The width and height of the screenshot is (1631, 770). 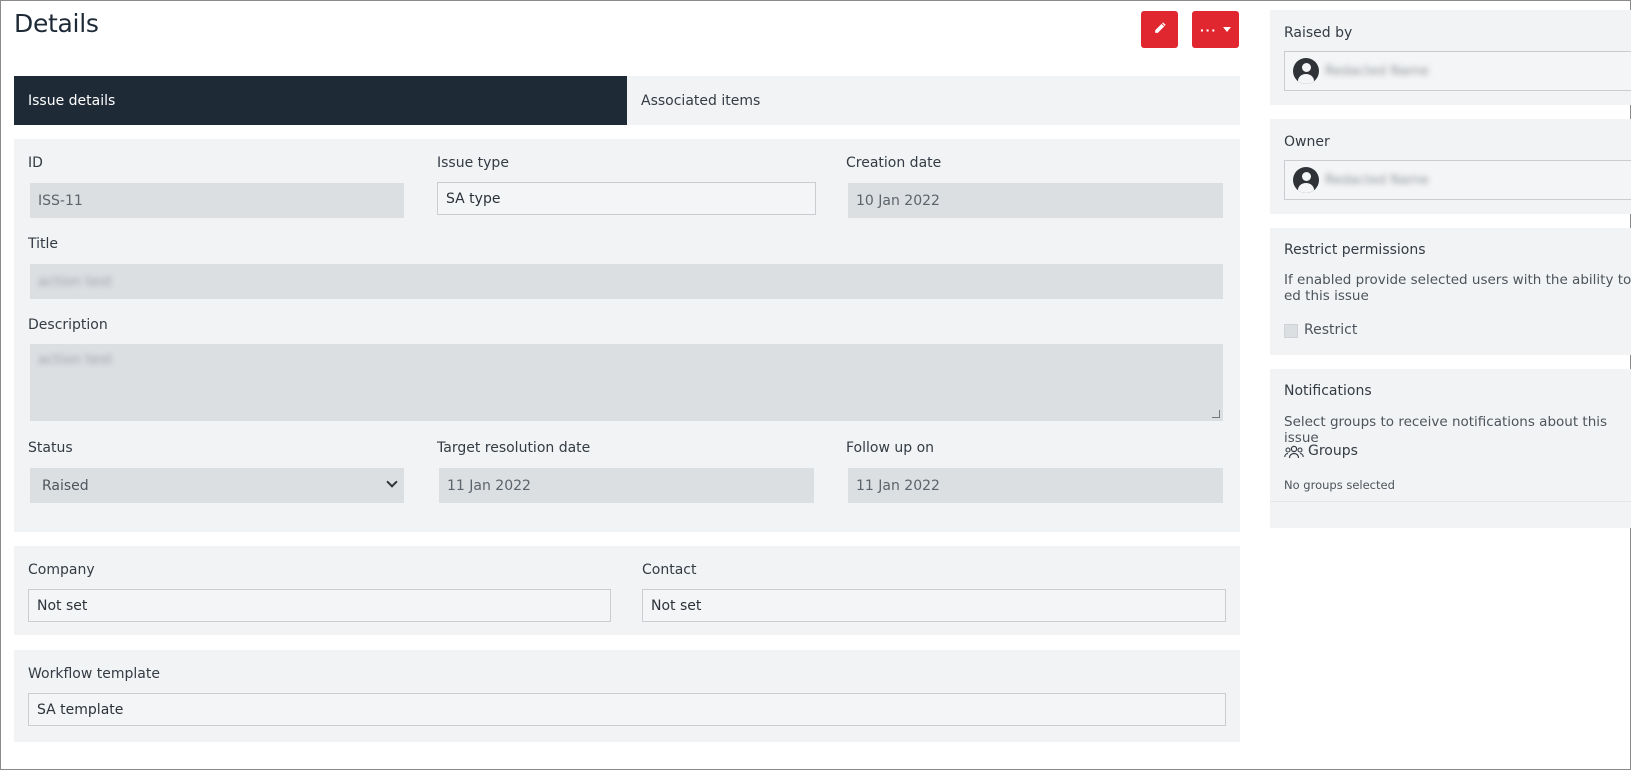 I want to click on issue-type-field: SA type, so click(x=626, y=198).